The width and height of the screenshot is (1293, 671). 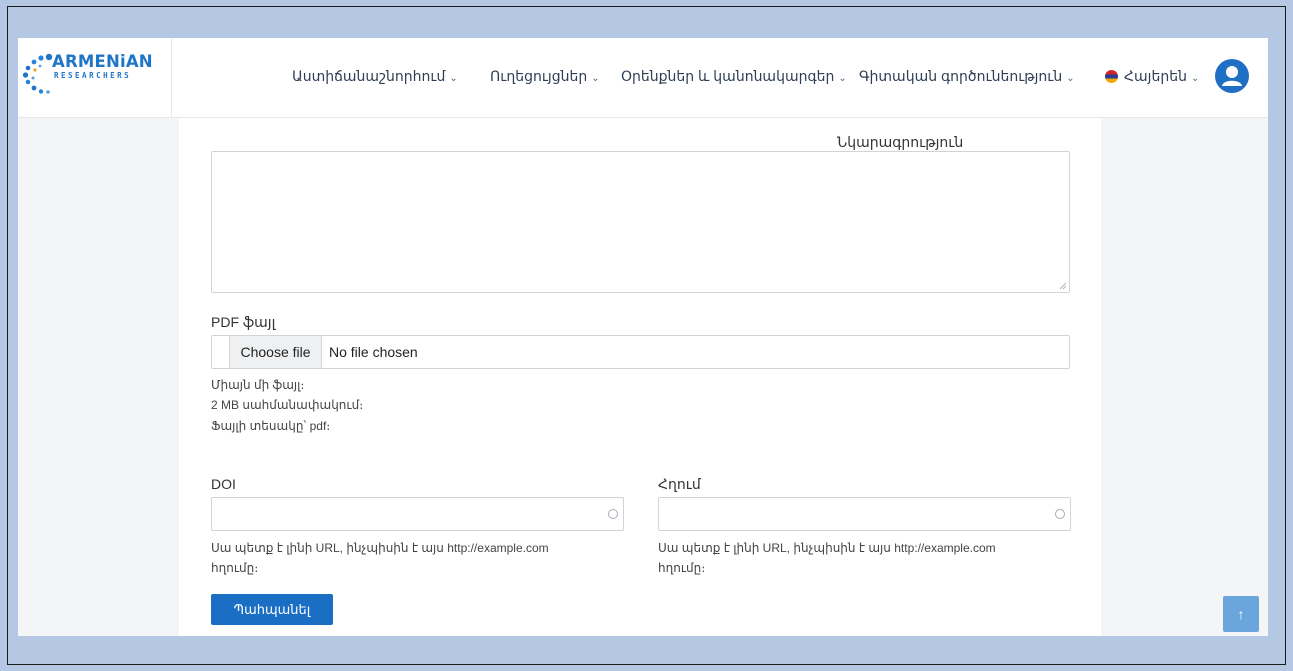 I want to click on logo-tagline: RESEARCHERS, so click(x=93, y=75).